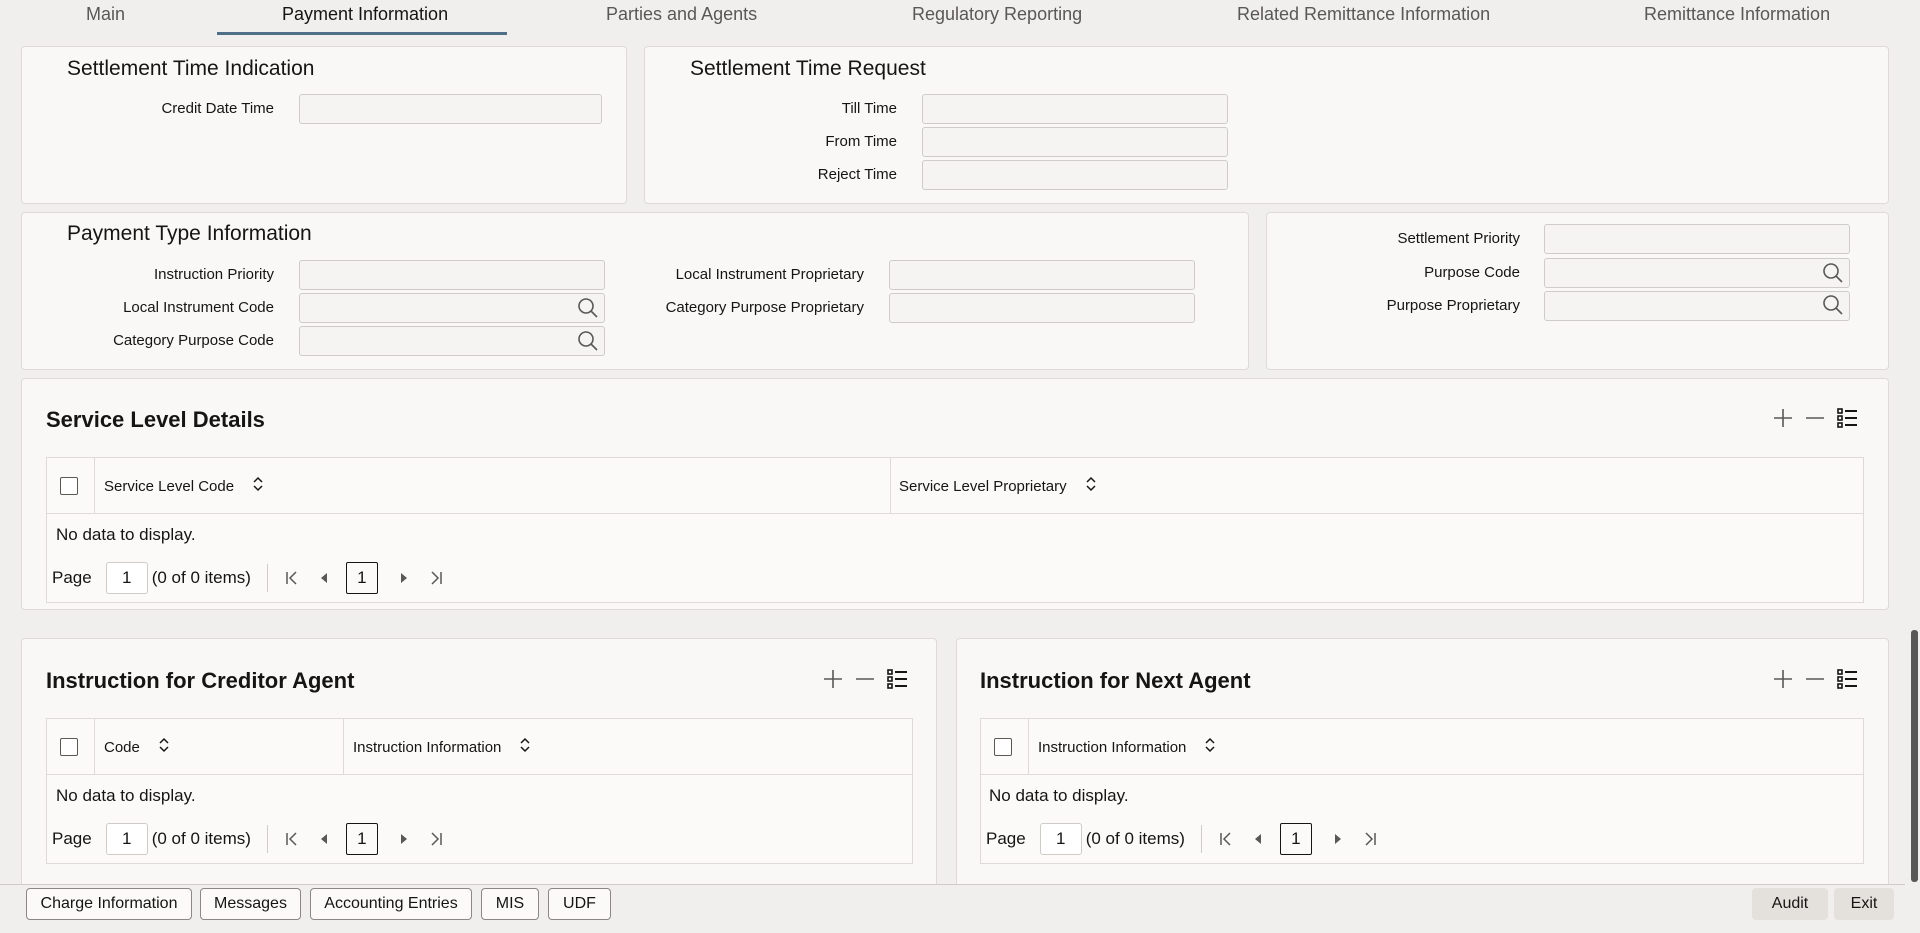 Image resolution: width=1920 pixels, height=933 pixels. Describe the element at coordinates (1458, 238) in the screenshot. I see `settlement-priority-label: Settlement Priority` at that location.